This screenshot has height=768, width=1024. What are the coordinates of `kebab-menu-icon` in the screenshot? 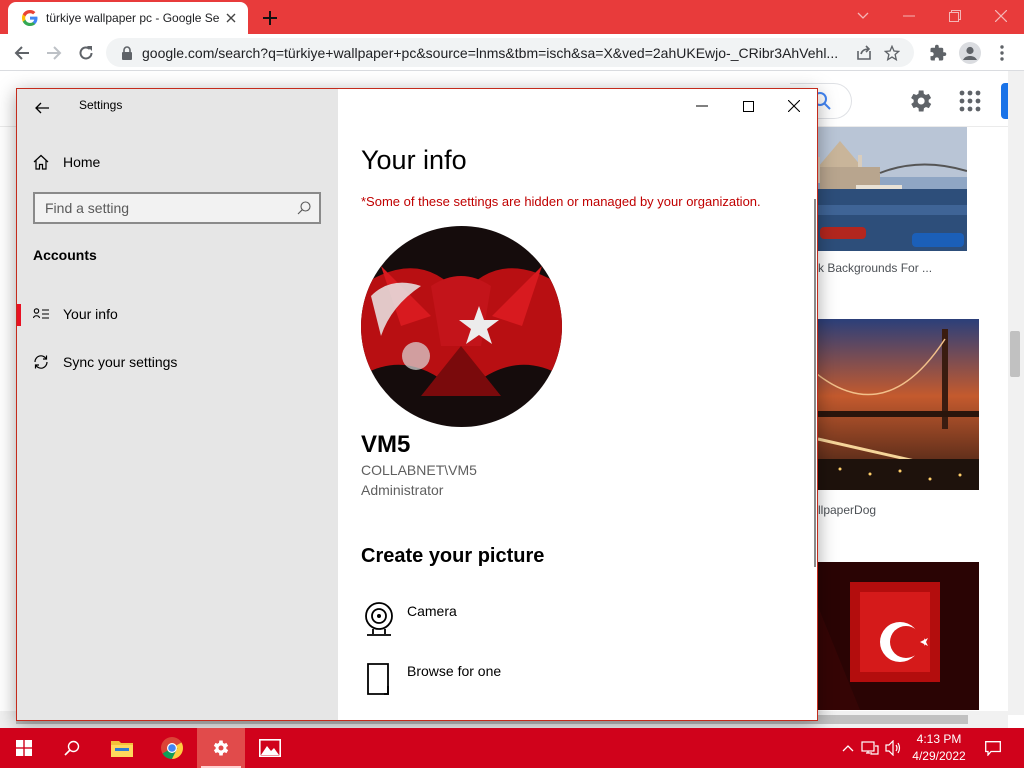 It's located at (1002, 53).